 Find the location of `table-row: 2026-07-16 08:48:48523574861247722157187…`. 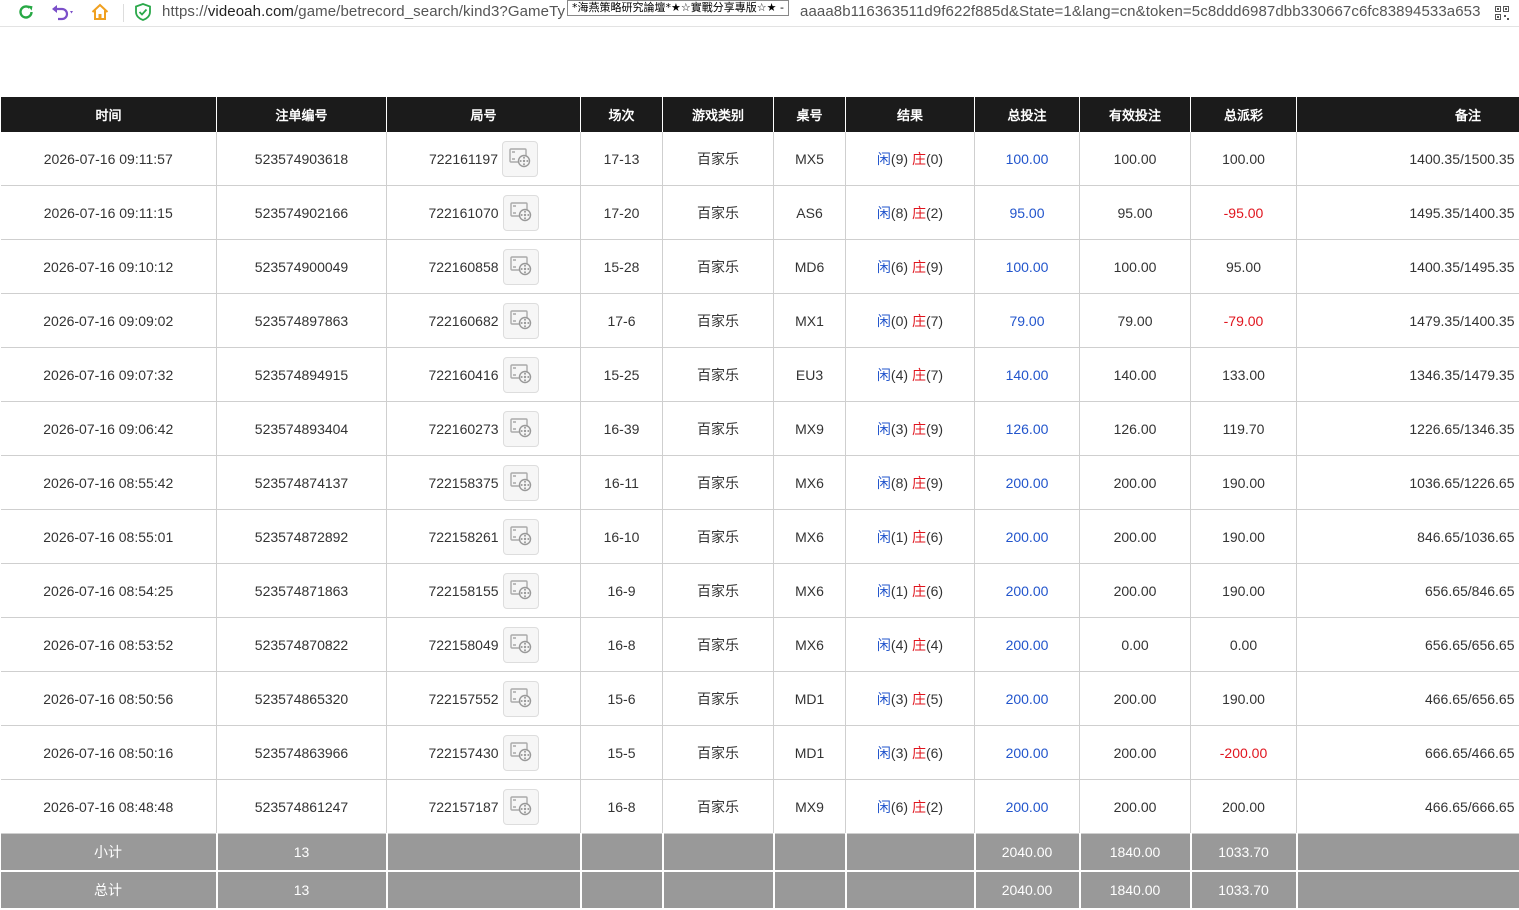

table-row: 2026-07-16 08:48:48523574861247722157187… is located at coordinates (760, 807).